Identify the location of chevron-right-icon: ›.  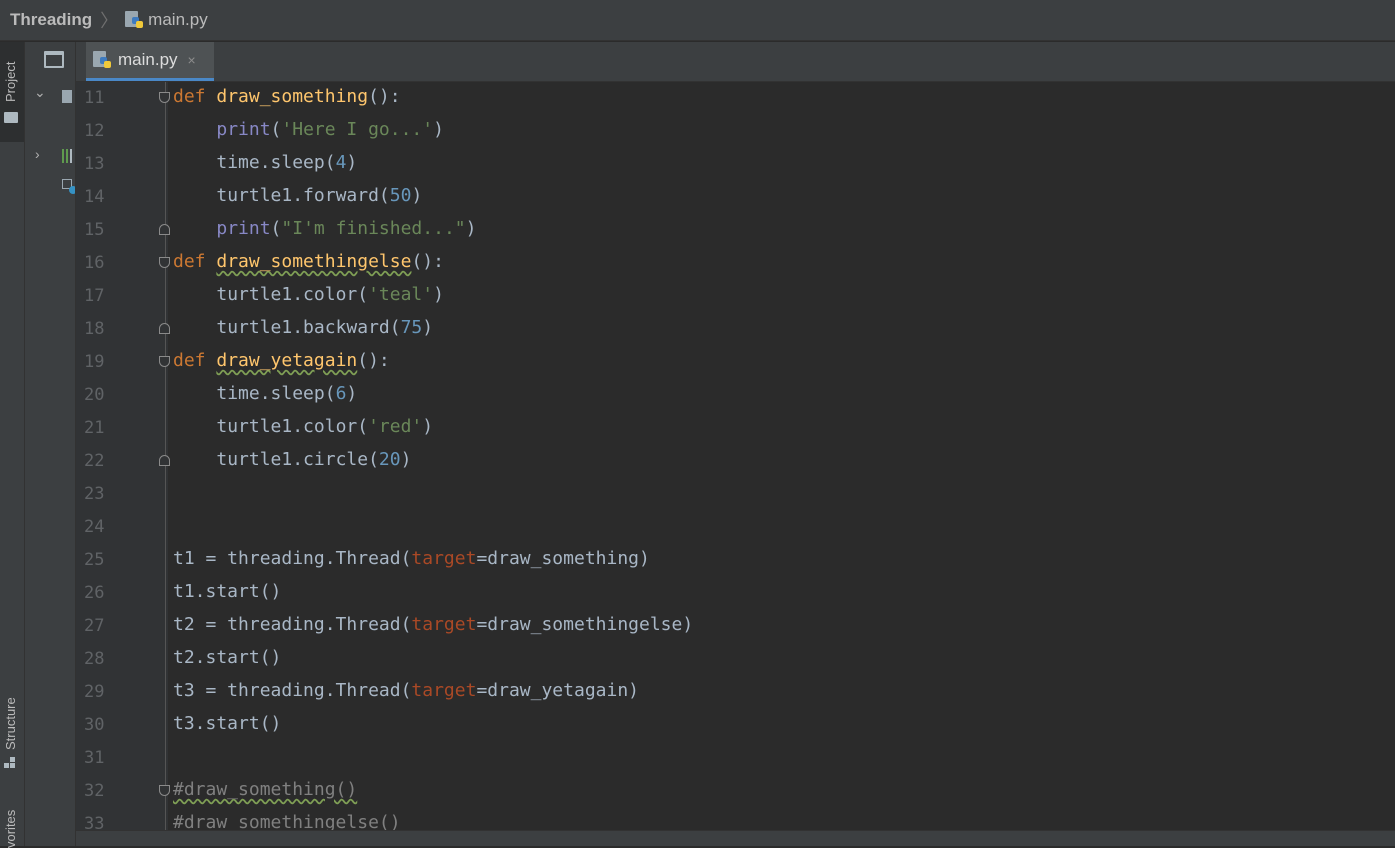
(37, 154).